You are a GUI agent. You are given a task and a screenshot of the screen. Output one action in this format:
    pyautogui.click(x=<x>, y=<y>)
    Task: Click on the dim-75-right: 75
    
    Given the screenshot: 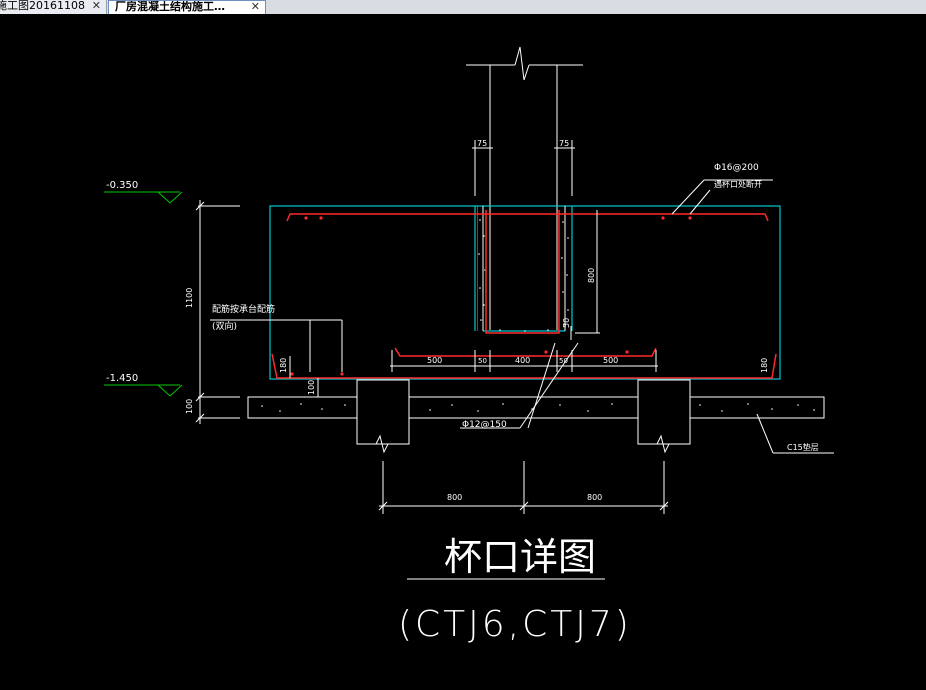 What is the action you would take?
    pyautogui.click(x=564, y=143)
    